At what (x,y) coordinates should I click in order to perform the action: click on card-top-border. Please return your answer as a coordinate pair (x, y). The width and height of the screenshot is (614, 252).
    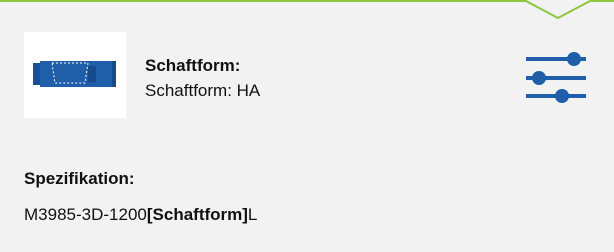
    Looking at the image, I should click on (307, 10).